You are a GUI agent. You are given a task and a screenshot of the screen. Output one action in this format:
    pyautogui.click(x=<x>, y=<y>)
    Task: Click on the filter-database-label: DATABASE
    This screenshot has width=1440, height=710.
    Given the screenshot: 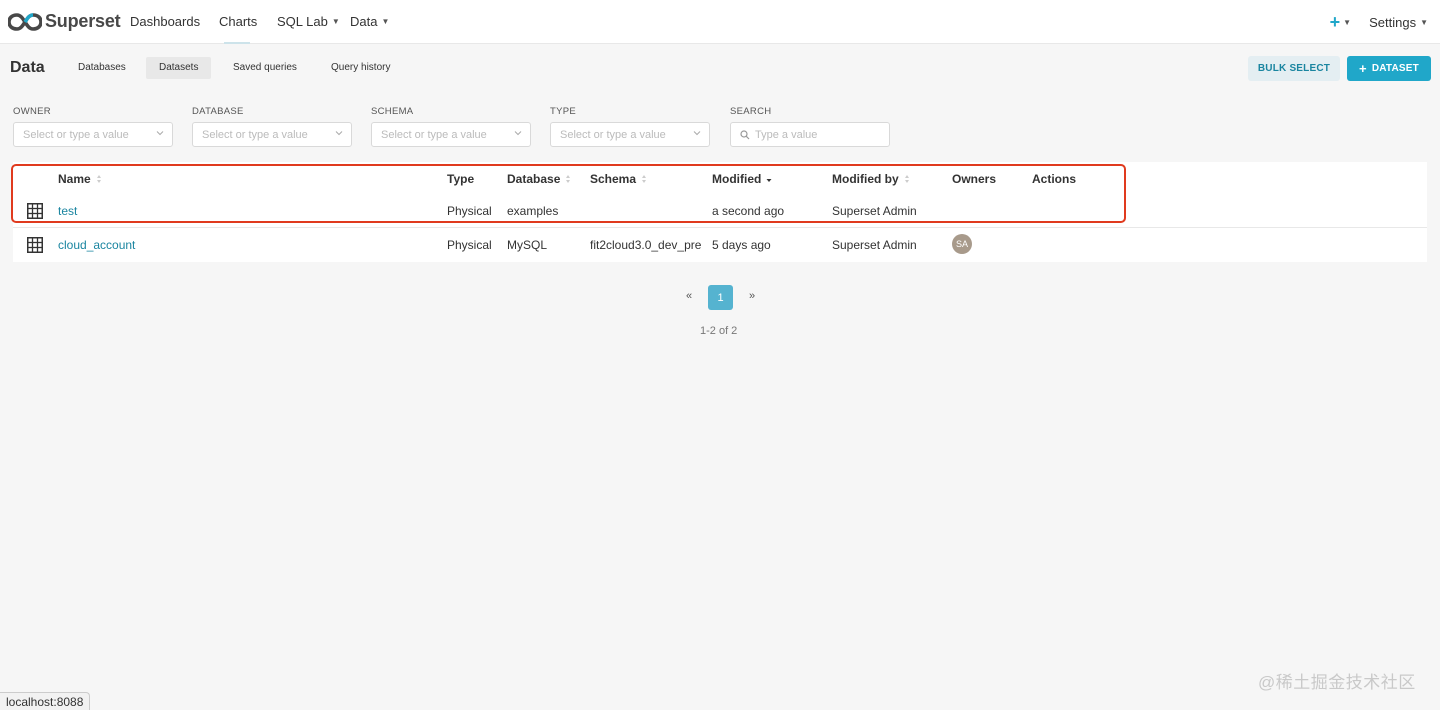 What is the action you would take?
    pyautogui.click(x=218, y=111)
    